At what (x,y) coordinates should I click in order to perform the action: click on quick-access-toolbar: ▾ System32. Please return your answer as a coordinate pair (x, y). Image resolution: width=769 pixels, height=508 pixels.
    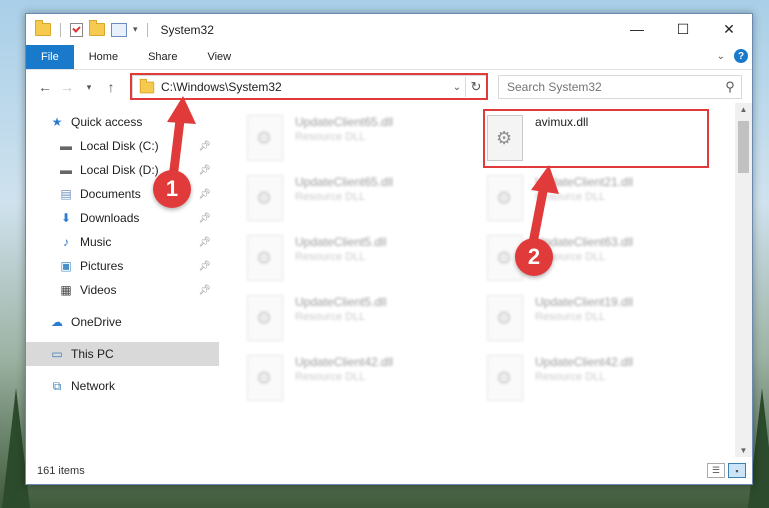
    Looking at the image, I should click on (120, 28).